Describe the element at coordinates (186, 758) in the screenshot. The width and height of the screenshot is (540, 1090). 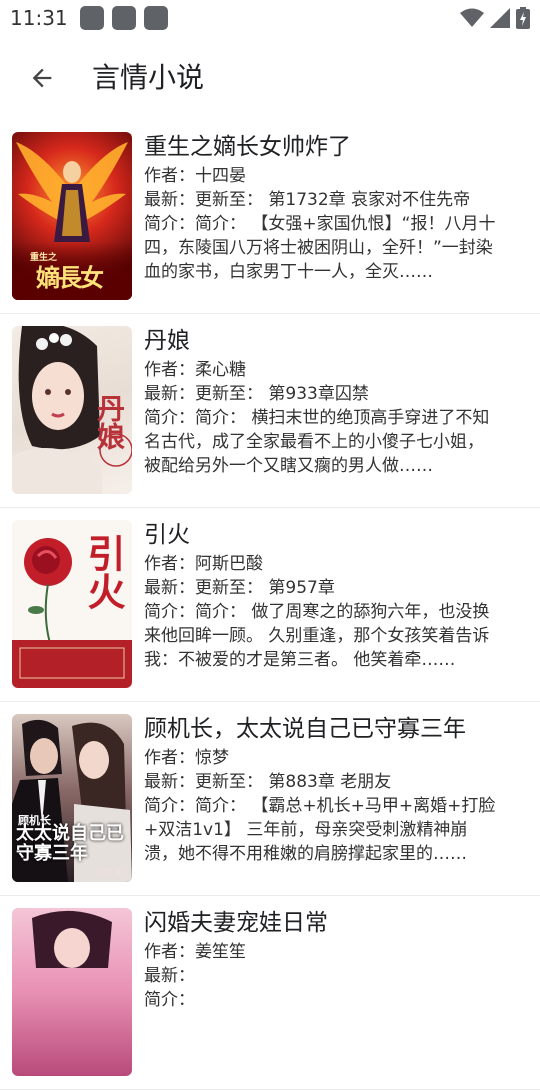
I see `book-author: 作者：惊梦` at that location.